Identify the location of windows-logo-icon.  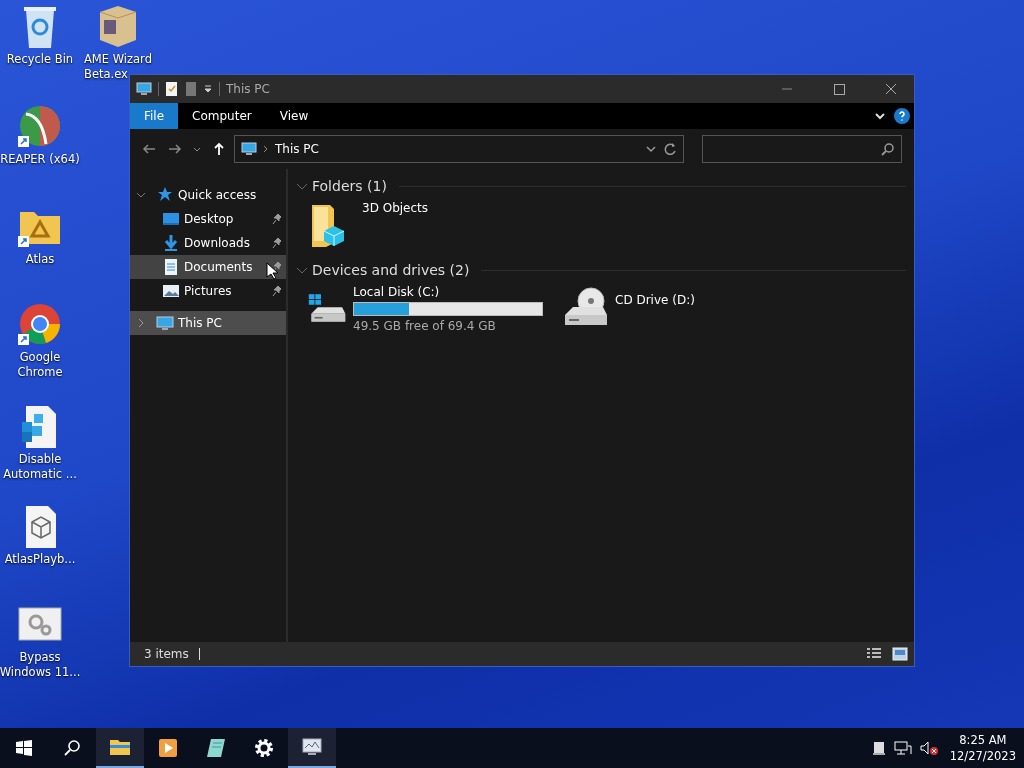
(24, 748).